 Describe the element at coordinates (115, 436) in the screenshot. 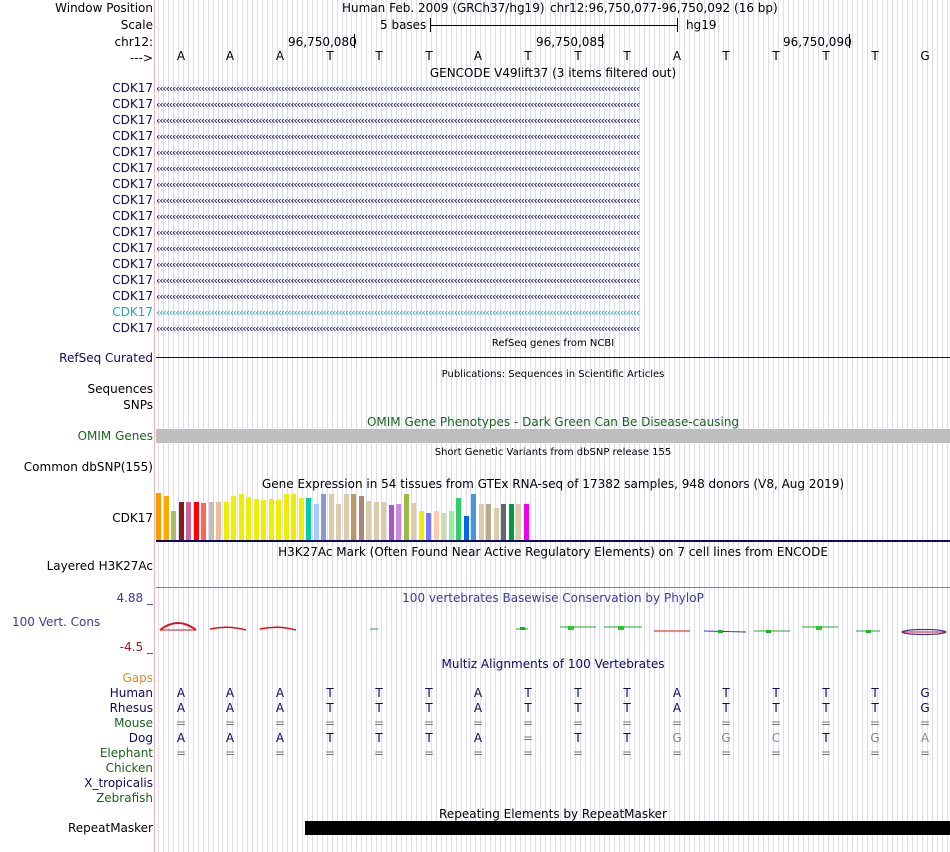

I see `omim-track-label: OMIM Genes` at that location.